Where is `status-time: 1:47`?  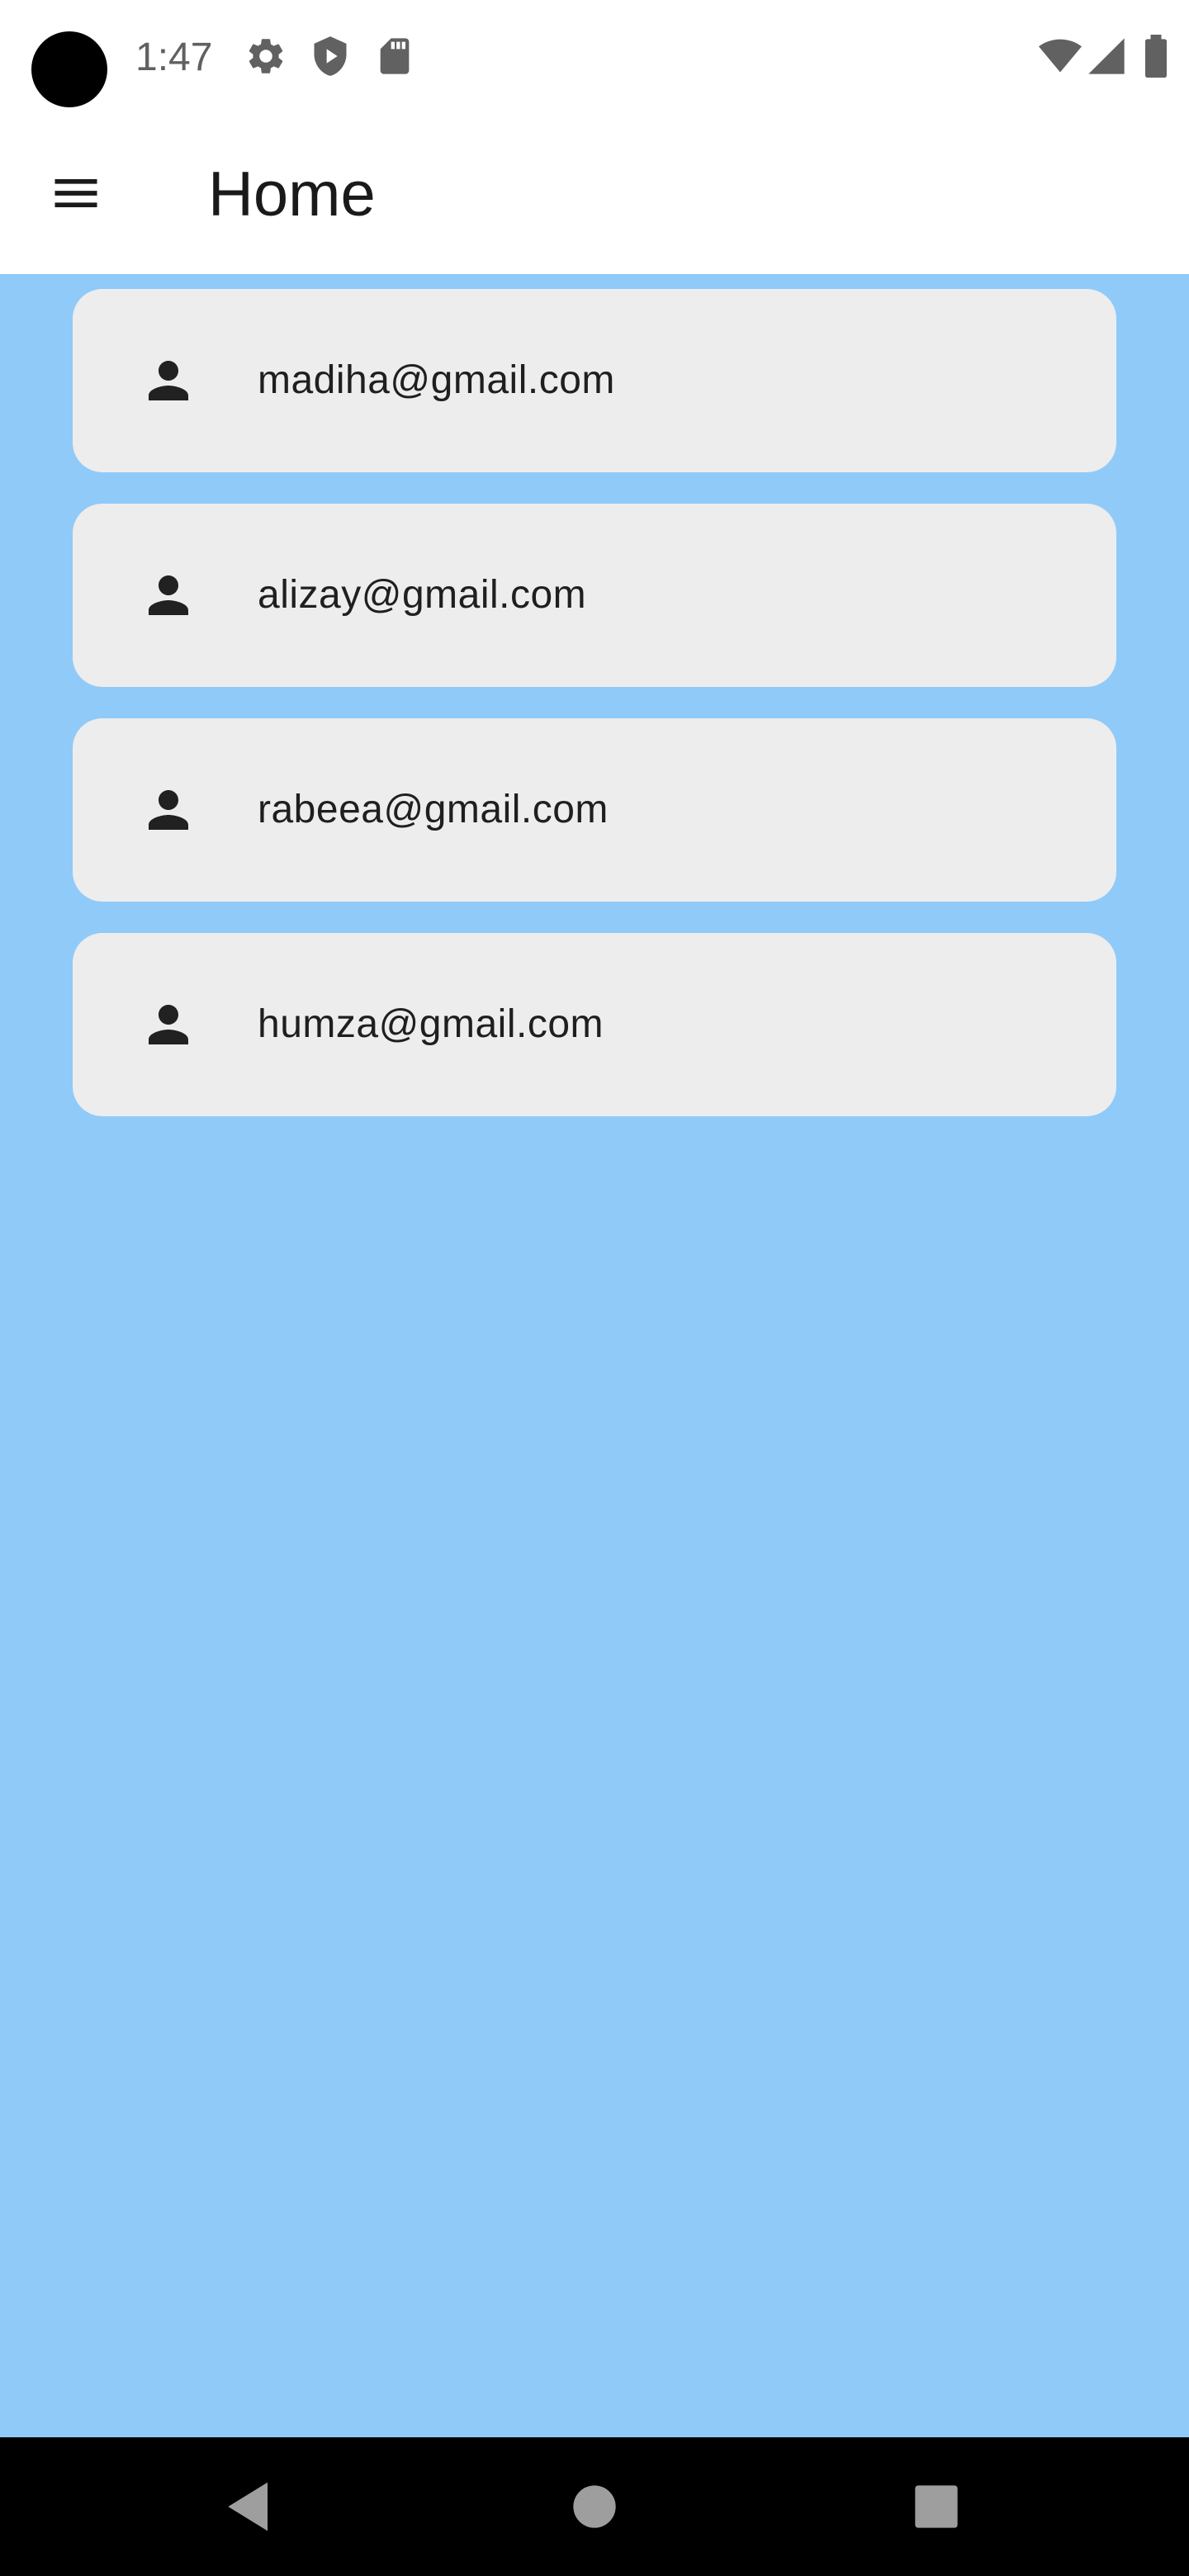 status-time: 1:47 is located at coordinates (174, 57).